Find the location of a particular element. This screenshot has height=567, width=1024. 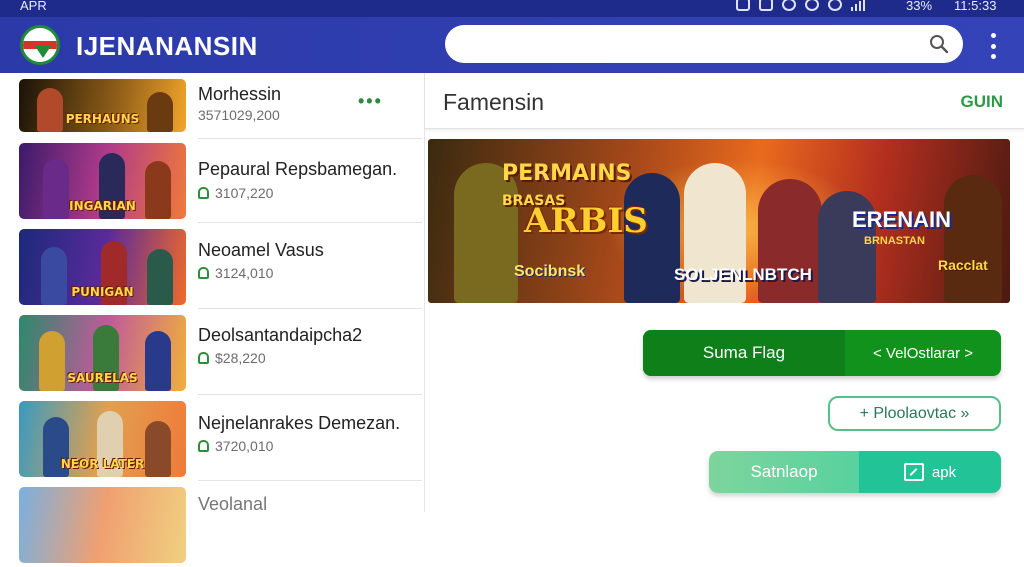

item-subtitle: $28,220 is located at coordinates (232, 358).